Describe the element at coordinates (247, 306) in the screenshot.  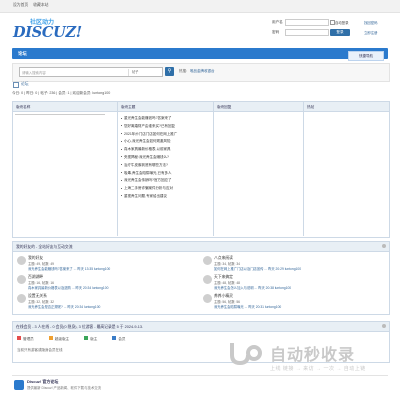
I see `friend-last-post: 深光养生会陷阱曝光 ... 昨天 20:31 luntong100` at that location.